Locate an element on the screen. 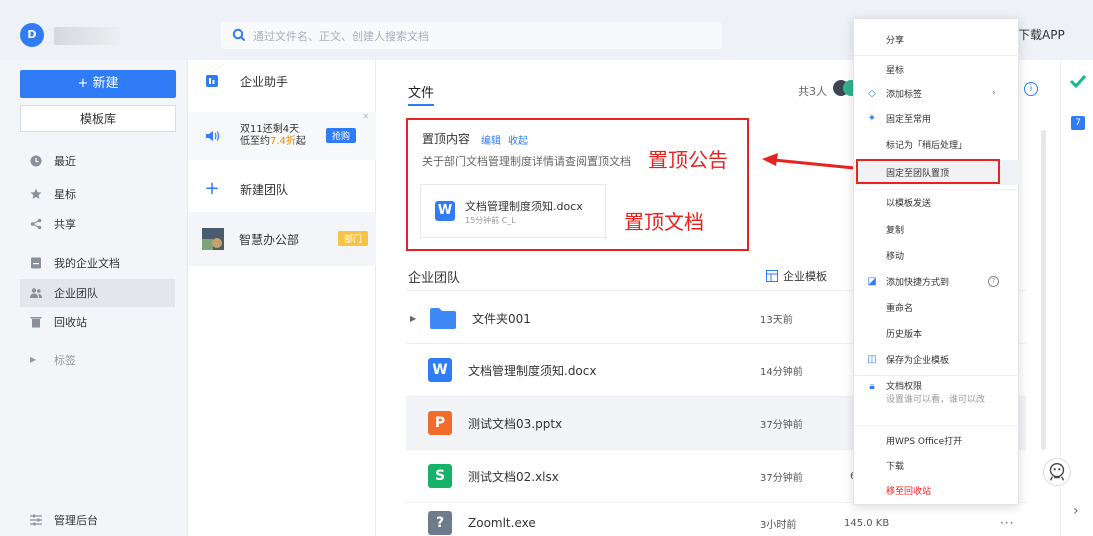  sidebar-item-my-enterprise-docs: 我的企业文档 is located at coordinates (97, 263).